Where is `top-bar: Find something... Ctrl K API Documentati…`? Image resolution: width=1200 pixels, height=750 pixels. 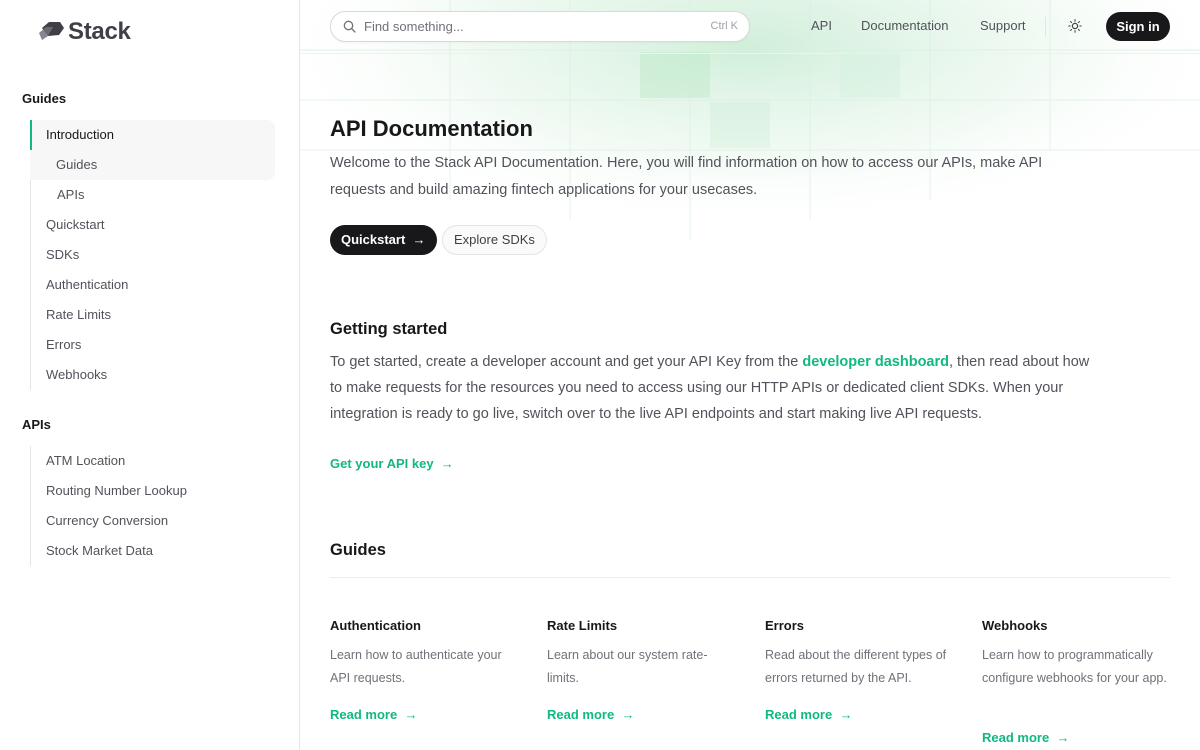
top-bar: Find something... Ctrl K API Documentati… is located at coordinates (750, 27).